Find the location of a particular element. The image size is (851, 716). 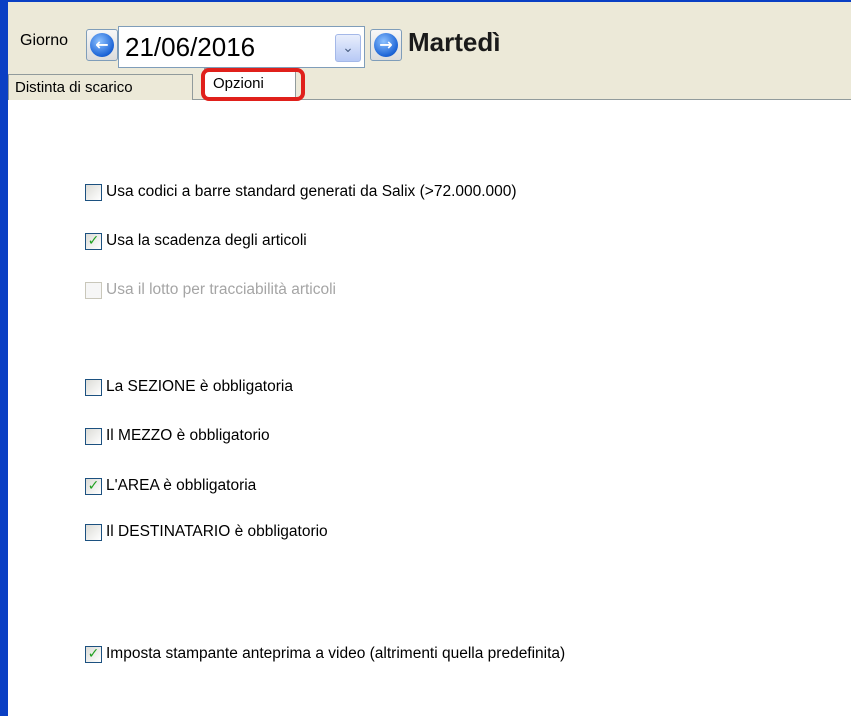

option-lotto-tracciabilita: Usa il lotto per tracciabilità articoli is located at coordinates (210, 290).